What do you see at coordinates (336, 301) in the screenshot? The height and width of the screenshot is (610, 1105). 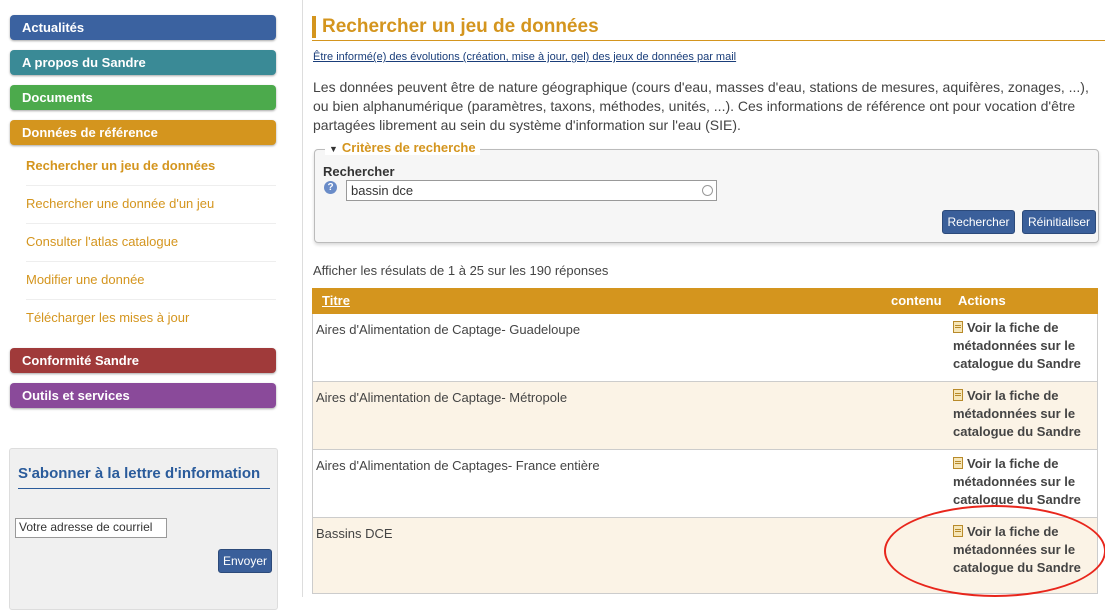 I see `column-header-title: Titre` at bounding box center [336, 301].